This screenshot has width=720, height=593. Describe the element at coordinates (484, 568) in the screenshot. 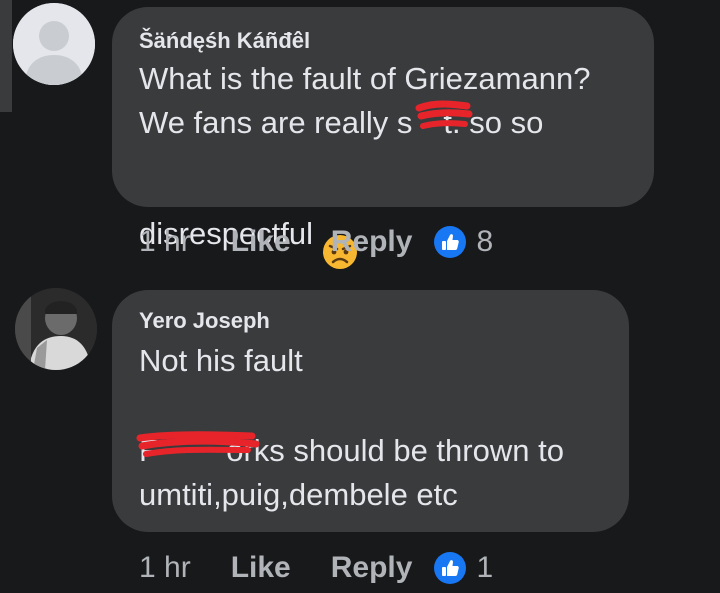

I see `reaction-count: 1` at that location.